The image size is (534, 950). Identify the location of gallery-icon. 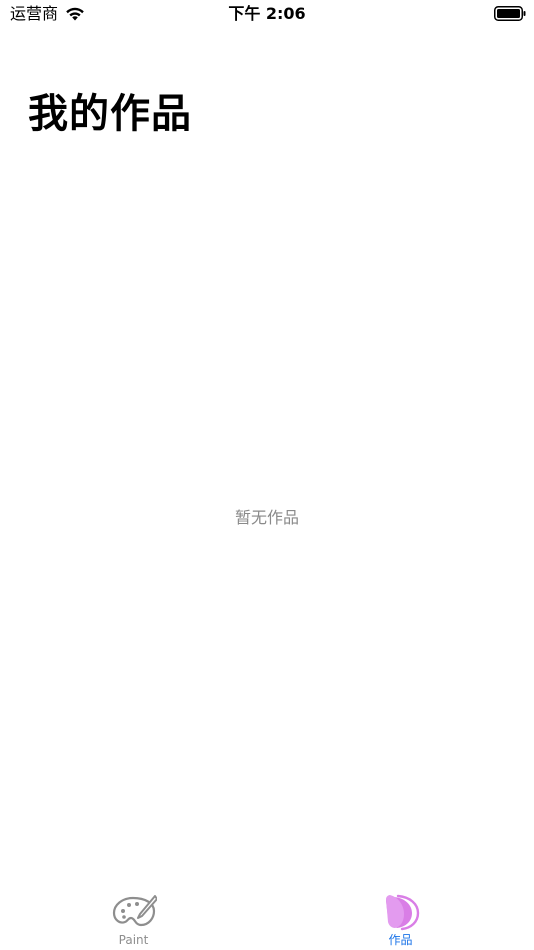
(402, 912).